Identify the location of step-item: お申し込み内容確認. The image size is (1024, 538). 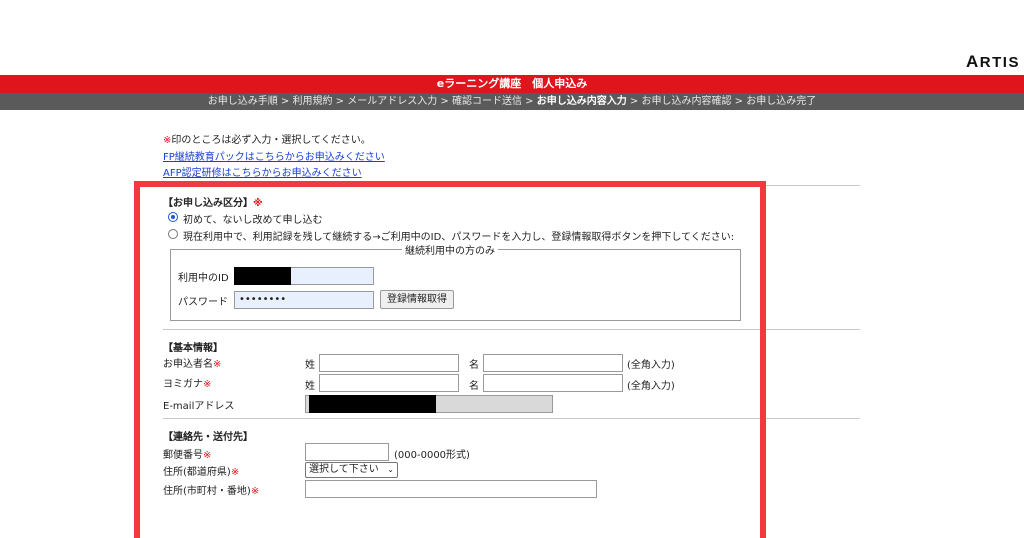
(686, 101).